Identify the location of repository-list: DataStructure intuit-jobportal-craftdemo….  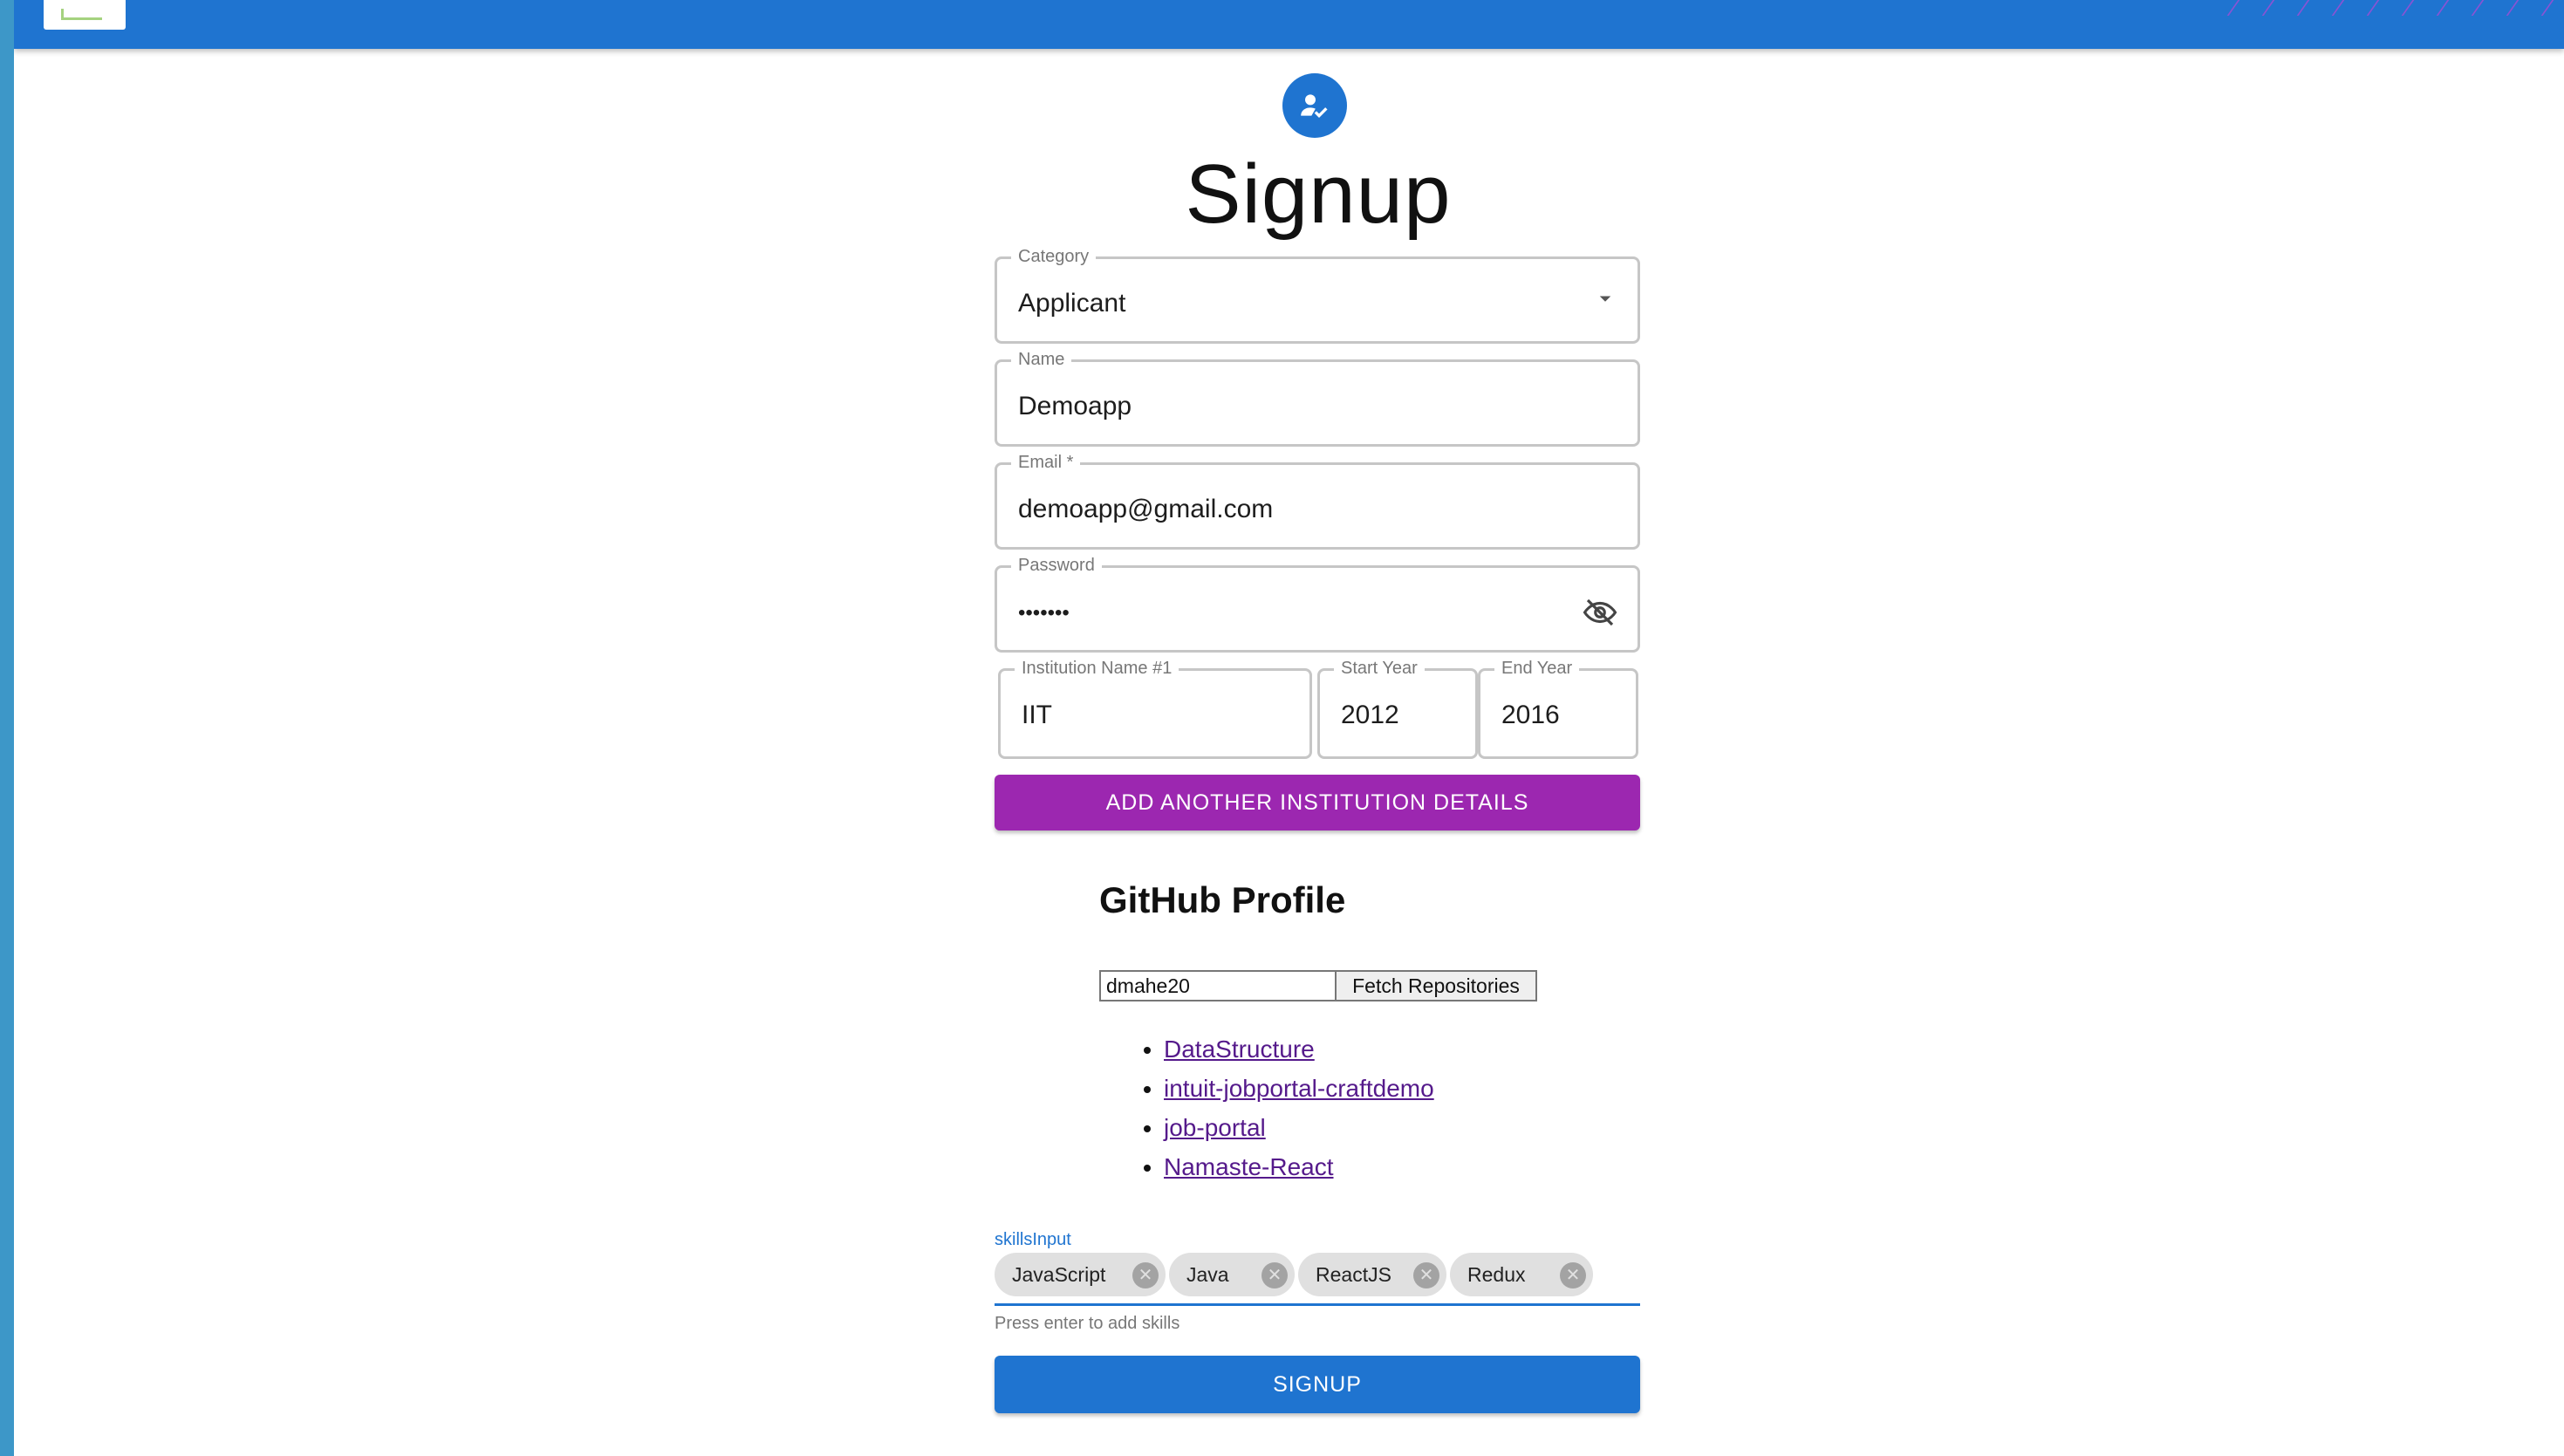
(1284, 1107).